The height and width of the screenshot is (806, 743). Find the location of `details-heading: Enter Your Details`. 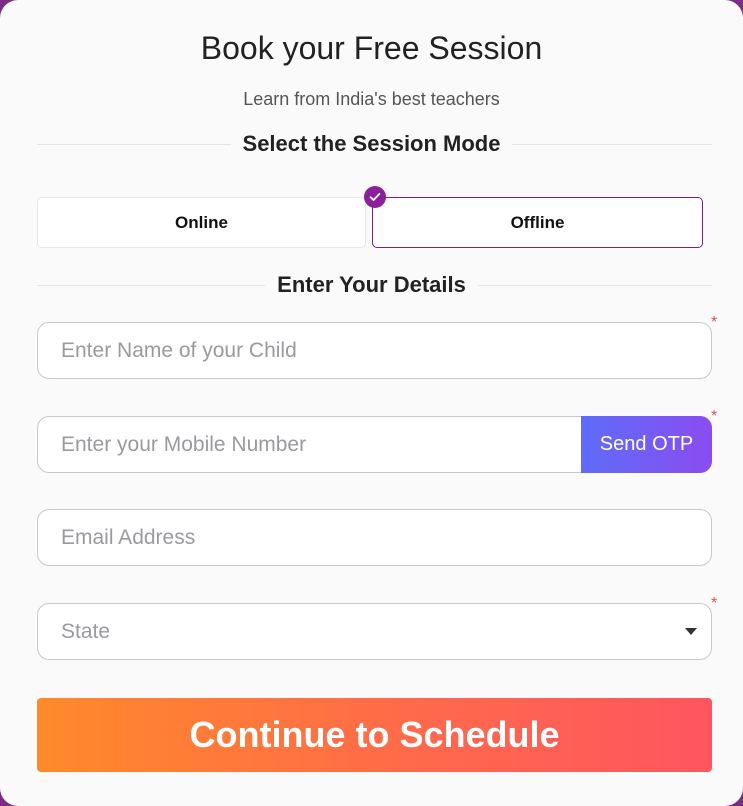

details-heading: Enter Your Details is located at coordinates (371, 285).